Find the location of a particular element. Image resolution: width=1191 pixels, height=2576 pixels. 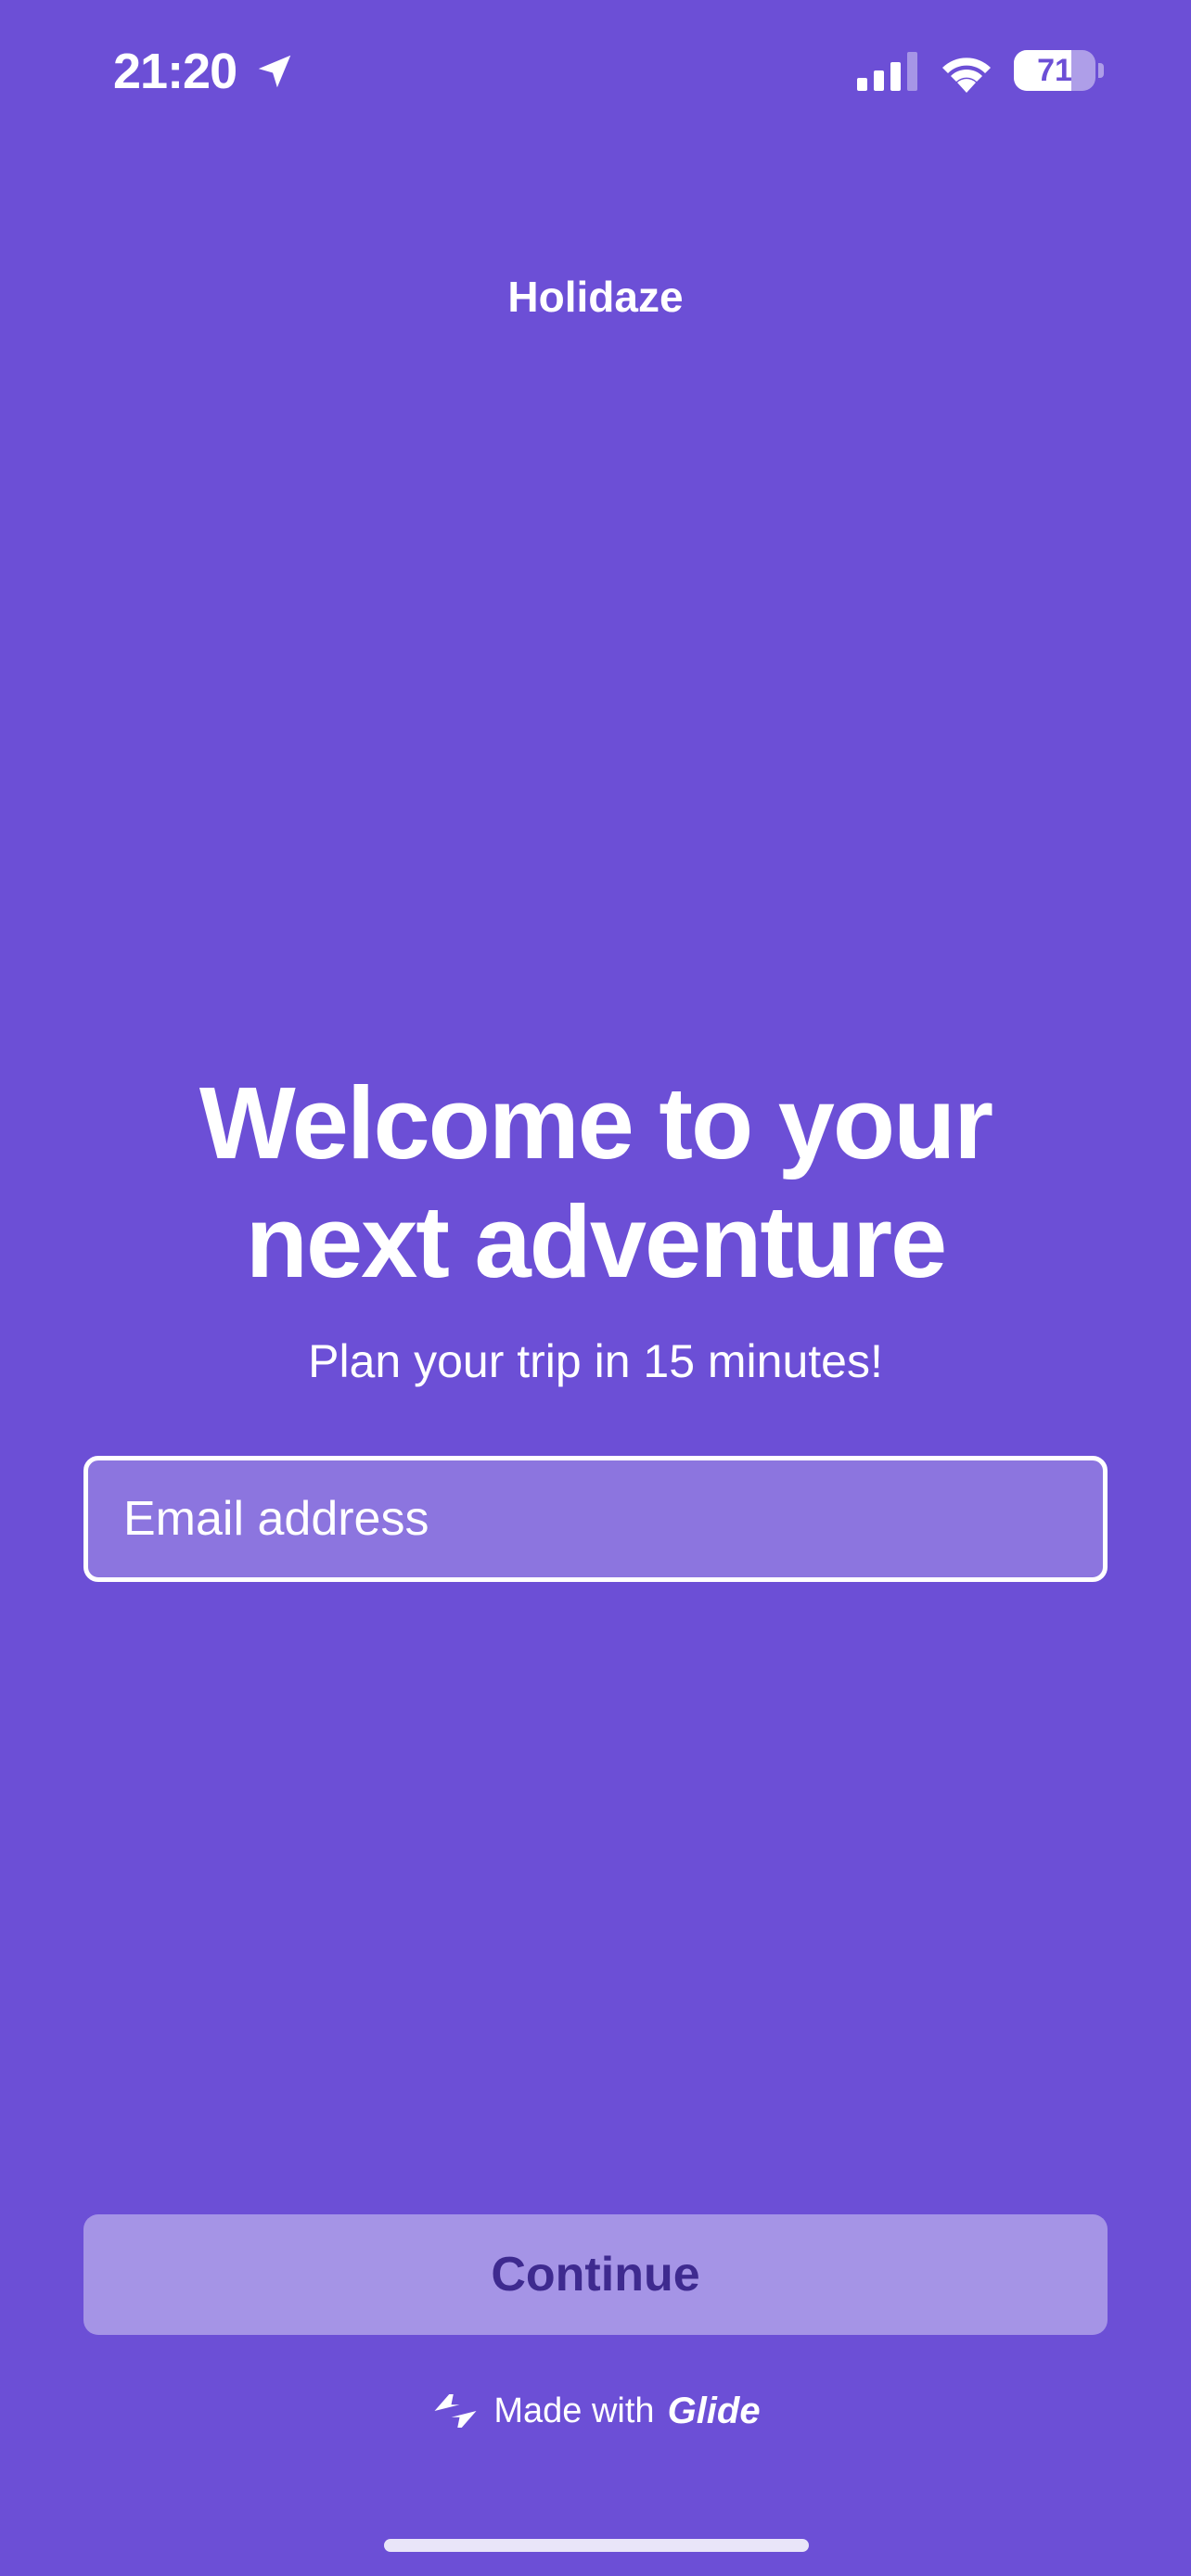

subtitle: Plan your trip in 15 minutes! is located at coordinates (595, 1361).